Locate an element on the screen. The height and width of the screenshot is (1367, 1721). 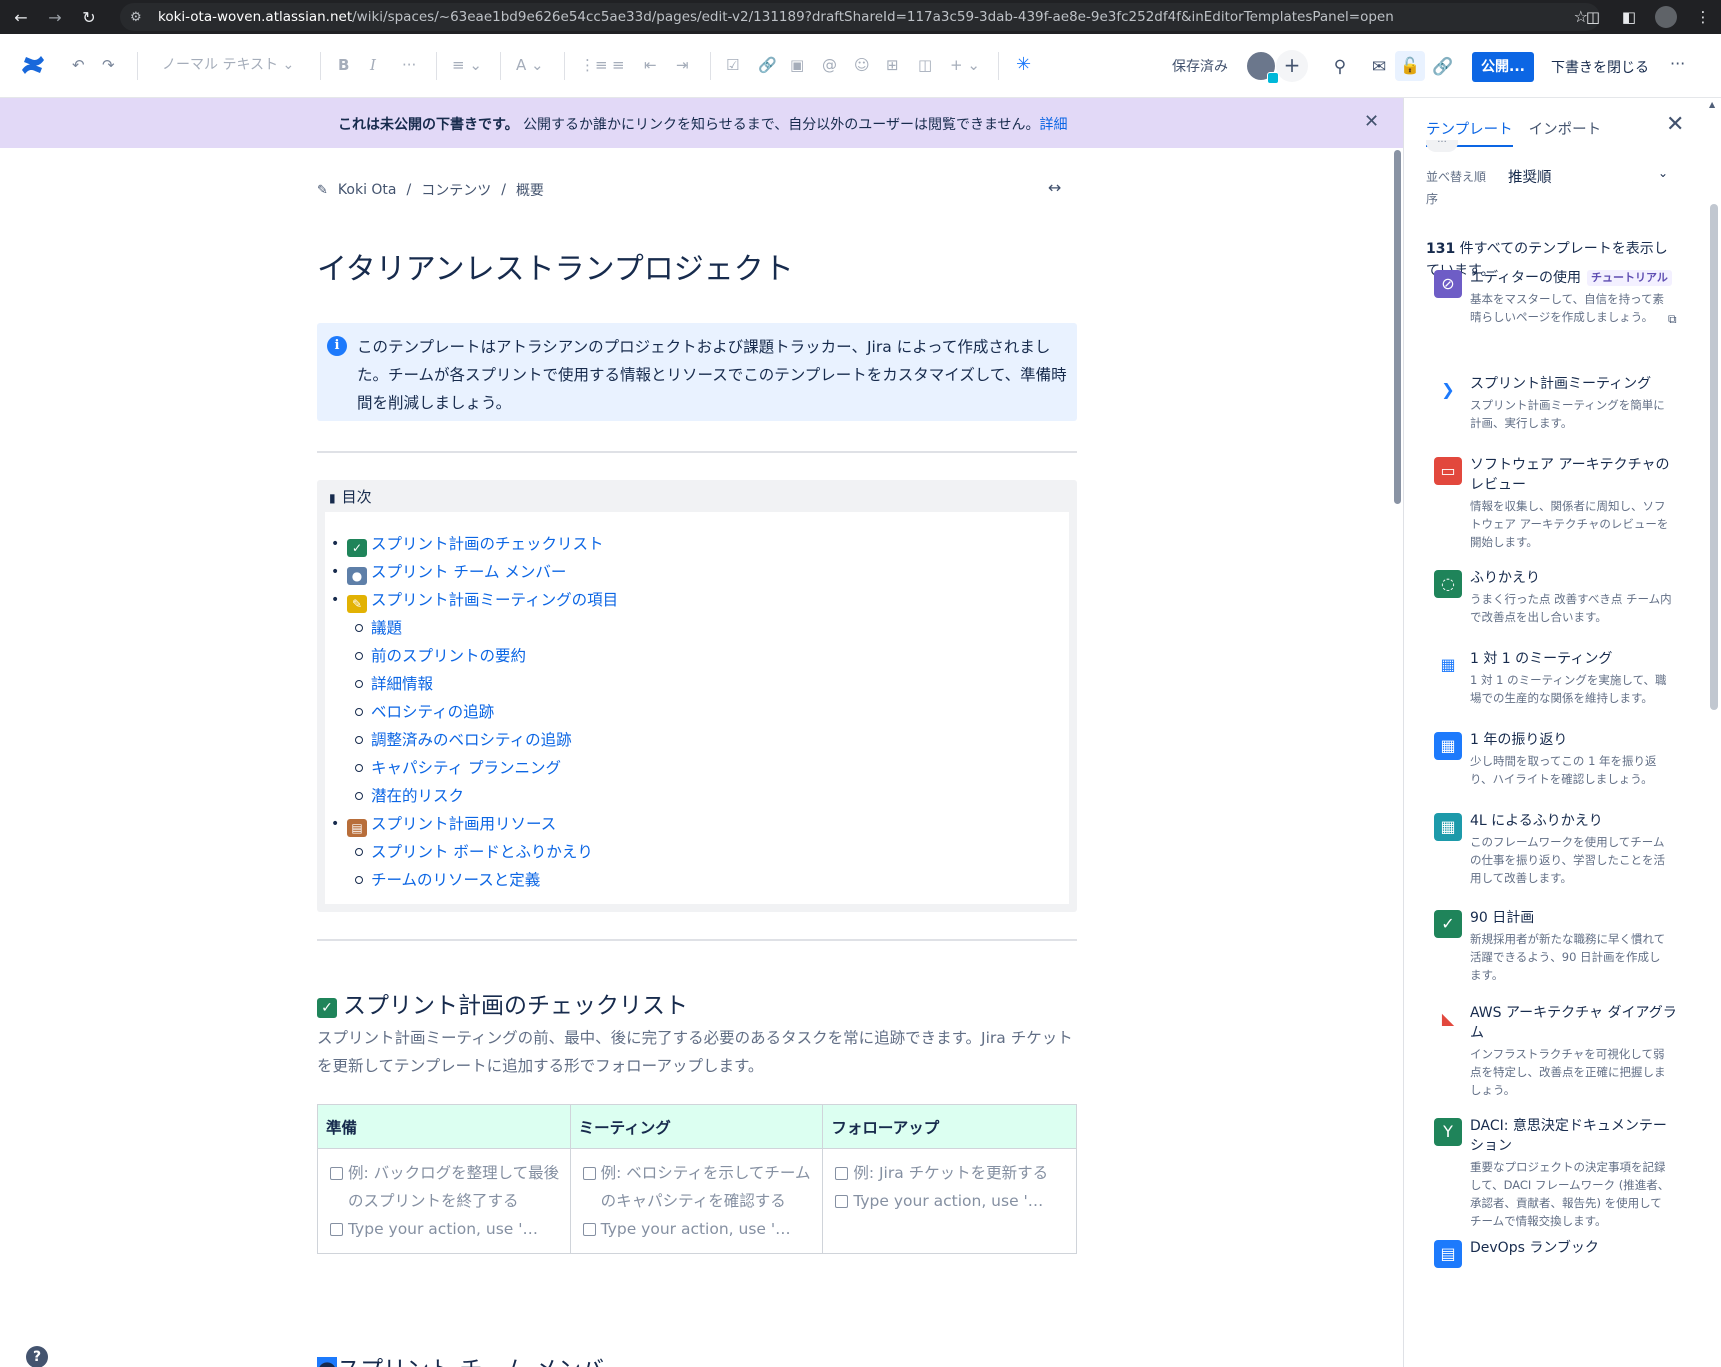
toc-link: チームのリソースと定義 is located at coordinates (482, 880).